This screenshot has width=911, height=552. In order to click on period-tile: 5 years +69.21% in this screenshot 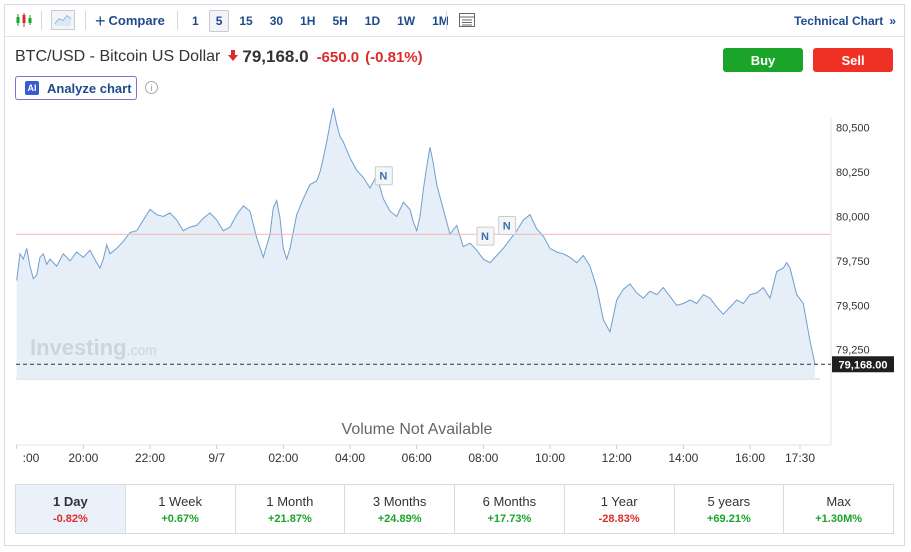, I will do `click(730, 509)`.